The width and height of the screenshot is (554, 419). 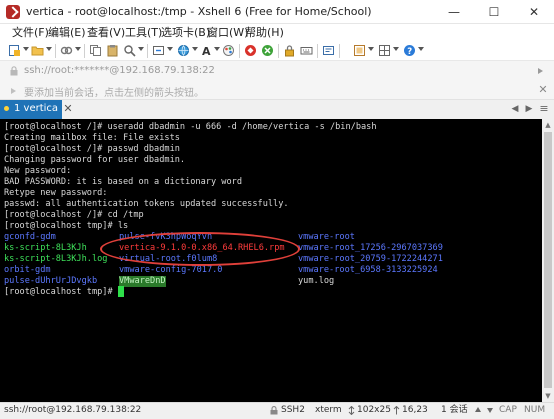 What do you see at coordinates (56, 259) in the screenshot?
I see `ls-entry-executable: ks-script-8L3KJh.log` at bounding box center [56, 259].